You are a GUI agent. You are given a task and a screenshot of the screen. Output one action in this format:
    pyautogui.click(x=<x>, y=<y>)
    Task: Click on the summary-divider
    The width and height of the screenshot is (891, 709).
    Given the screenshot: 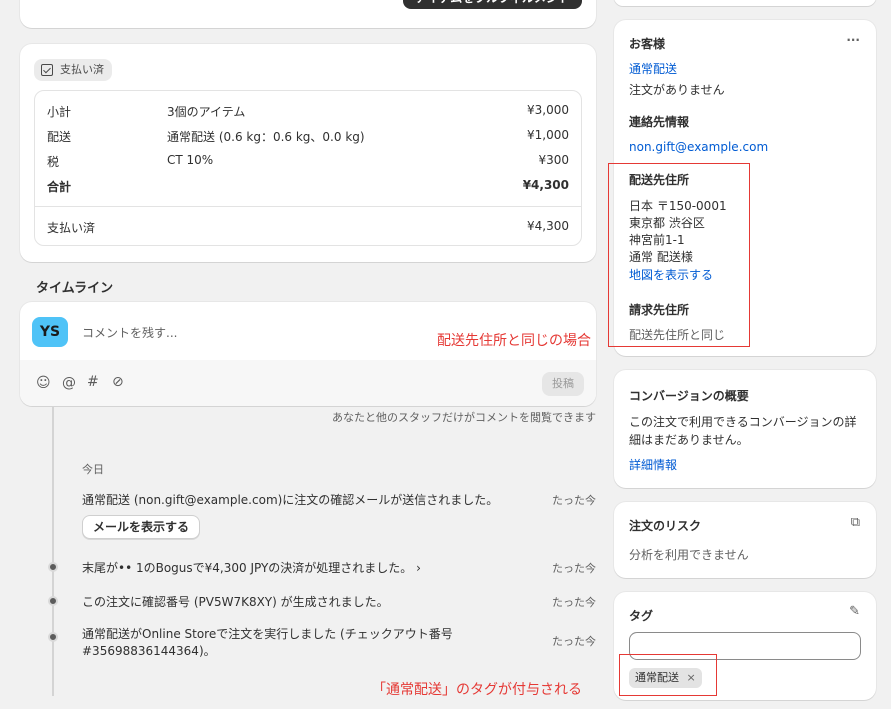 What is the action you would take?
    pyautogui.click(x=308, y=206)
    